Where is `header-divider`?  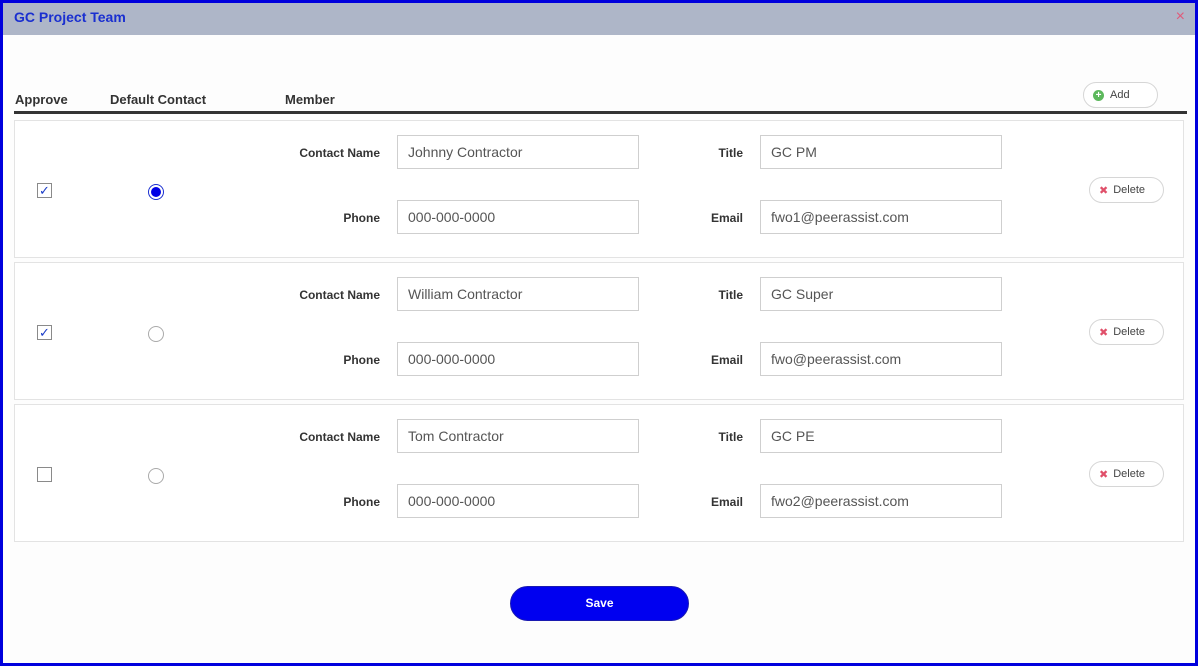 header-divider is located at coordinates (600, 112).